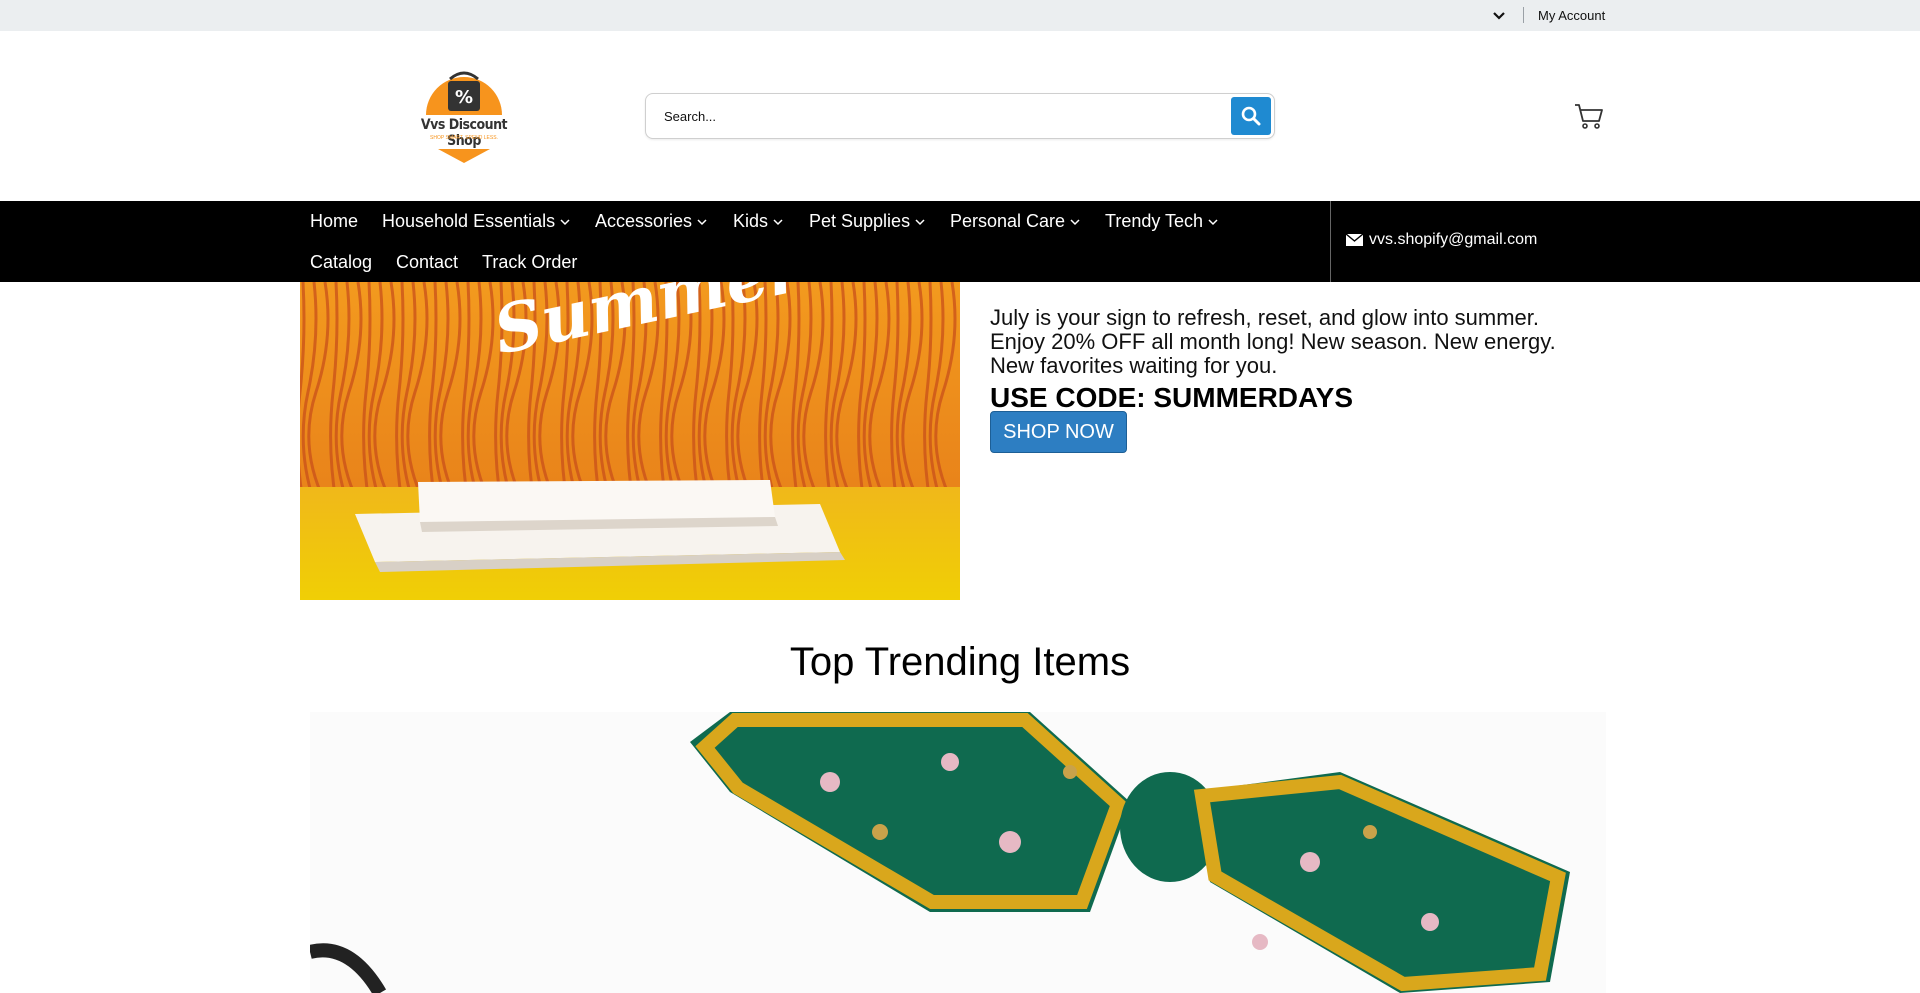 Image resolution: width=1920 pixels, height=993 pixels. What do you see at coordinates (1172, 397) in the screenshot?
I see `promo-code: USE CODE: SUMMERDAYS` at bounding box center [1172, 397].